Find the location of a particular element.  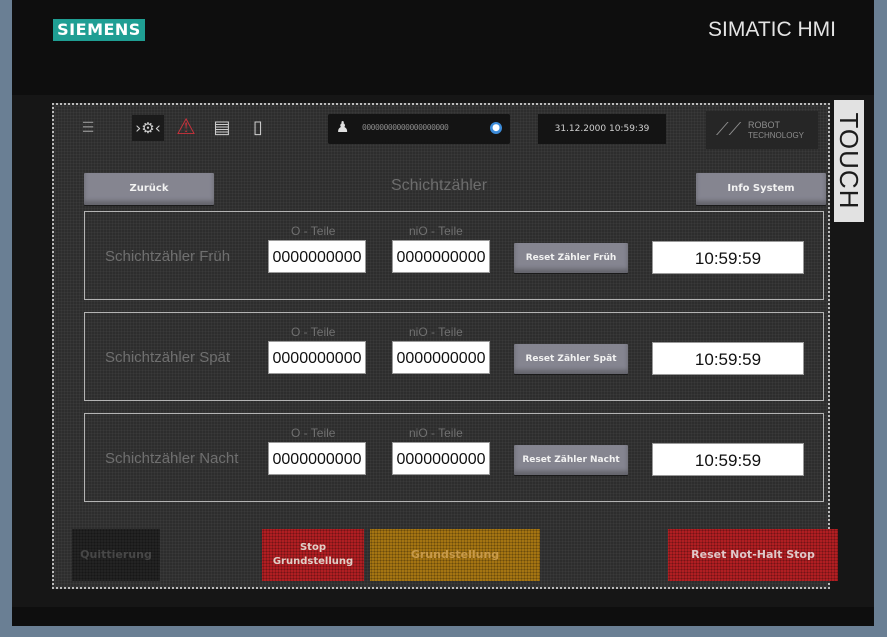

simatic-hmi-label: SIMATIC HMI is located at coordinates (772, 29).